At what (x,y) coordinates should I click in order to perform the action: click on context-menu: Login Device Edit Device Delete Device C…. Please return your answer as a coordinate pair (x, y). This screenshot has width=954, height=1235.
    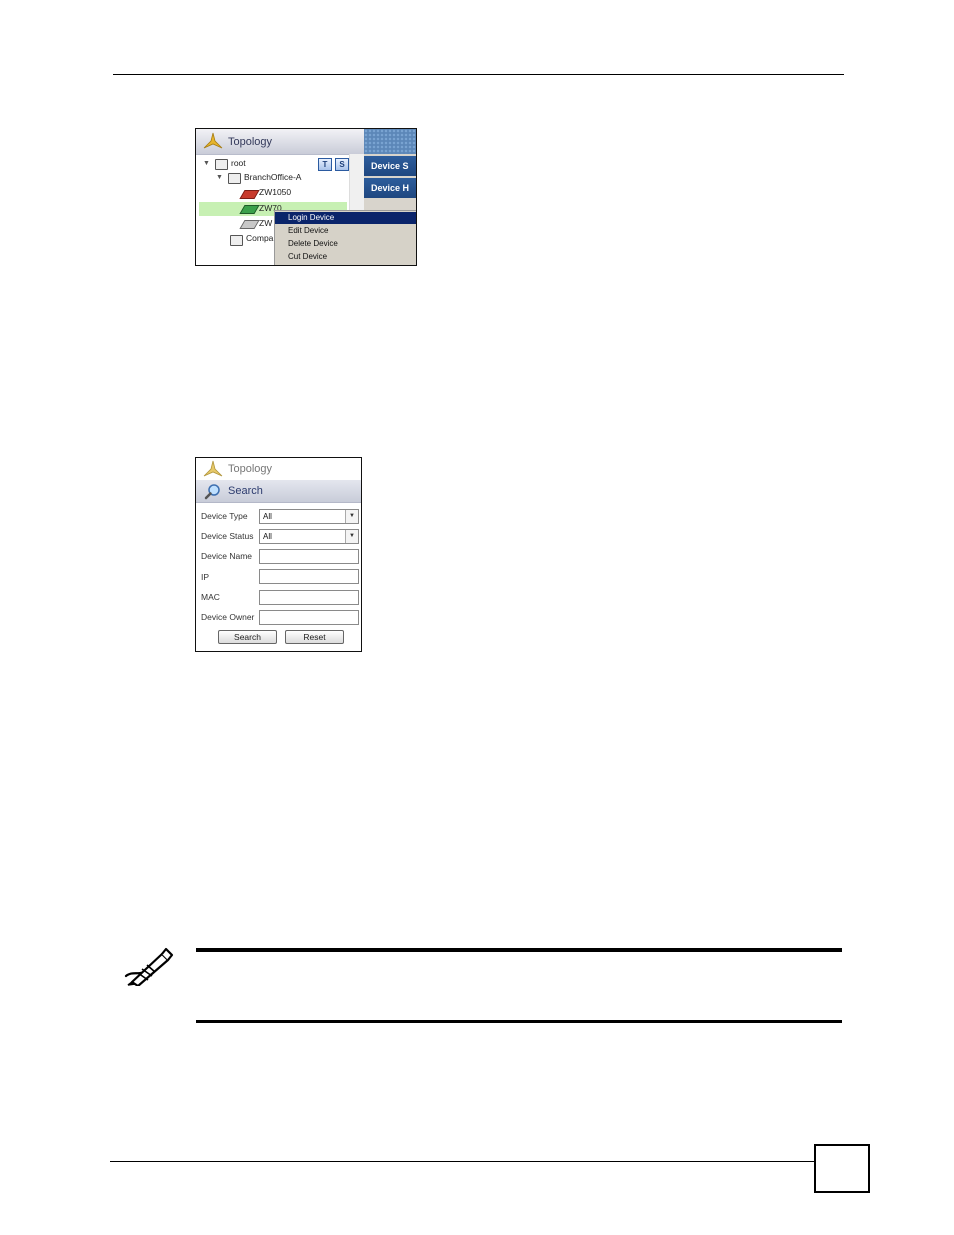
    Looking at the image, I should click on (345, 237).